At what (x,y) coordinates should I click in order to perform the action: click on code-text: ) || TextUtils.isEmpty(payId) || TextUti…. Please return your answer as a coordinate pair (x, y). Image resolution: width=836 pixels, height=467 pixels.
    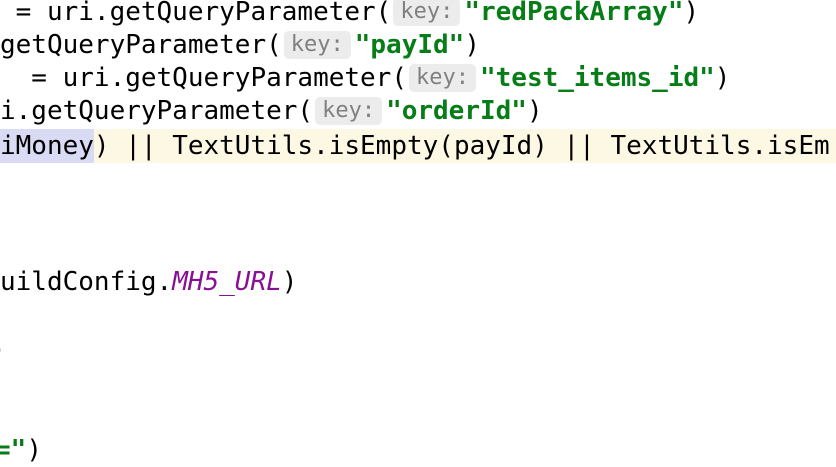
    Looking at the image, I should click on (461, 146).